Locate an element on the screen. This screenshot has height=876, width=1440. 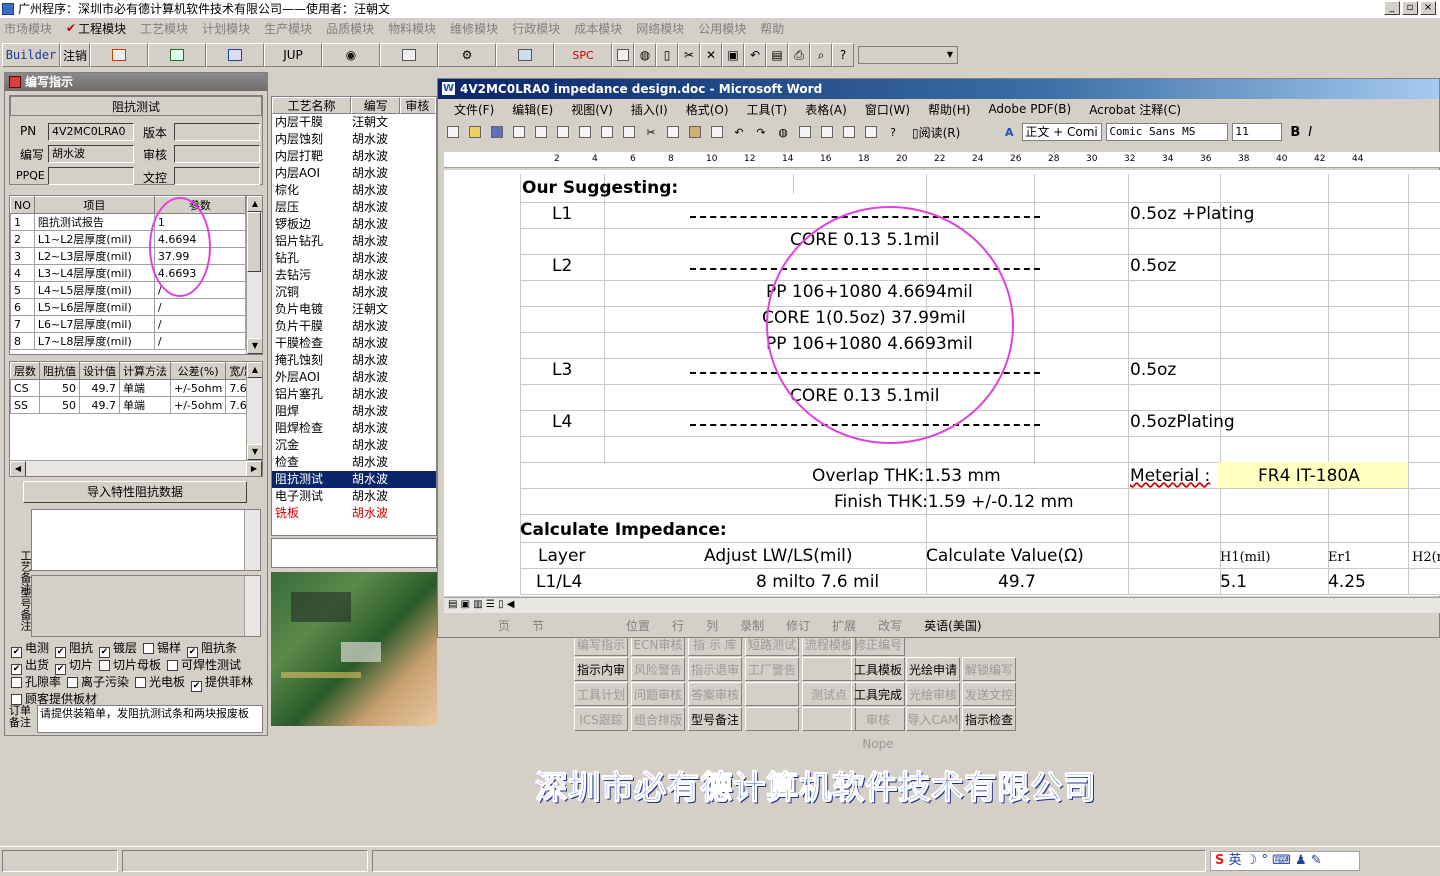
menu-craft: 工艺模块 is located at coordinates (164, 28).